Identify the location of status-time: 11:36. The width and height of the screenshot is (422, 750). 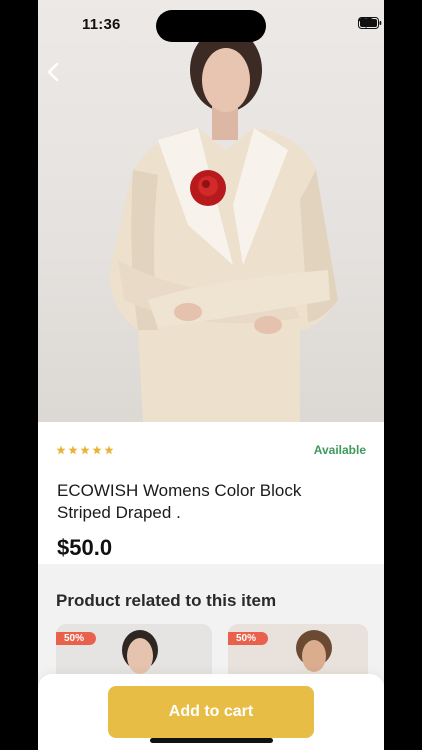
(101, 24).